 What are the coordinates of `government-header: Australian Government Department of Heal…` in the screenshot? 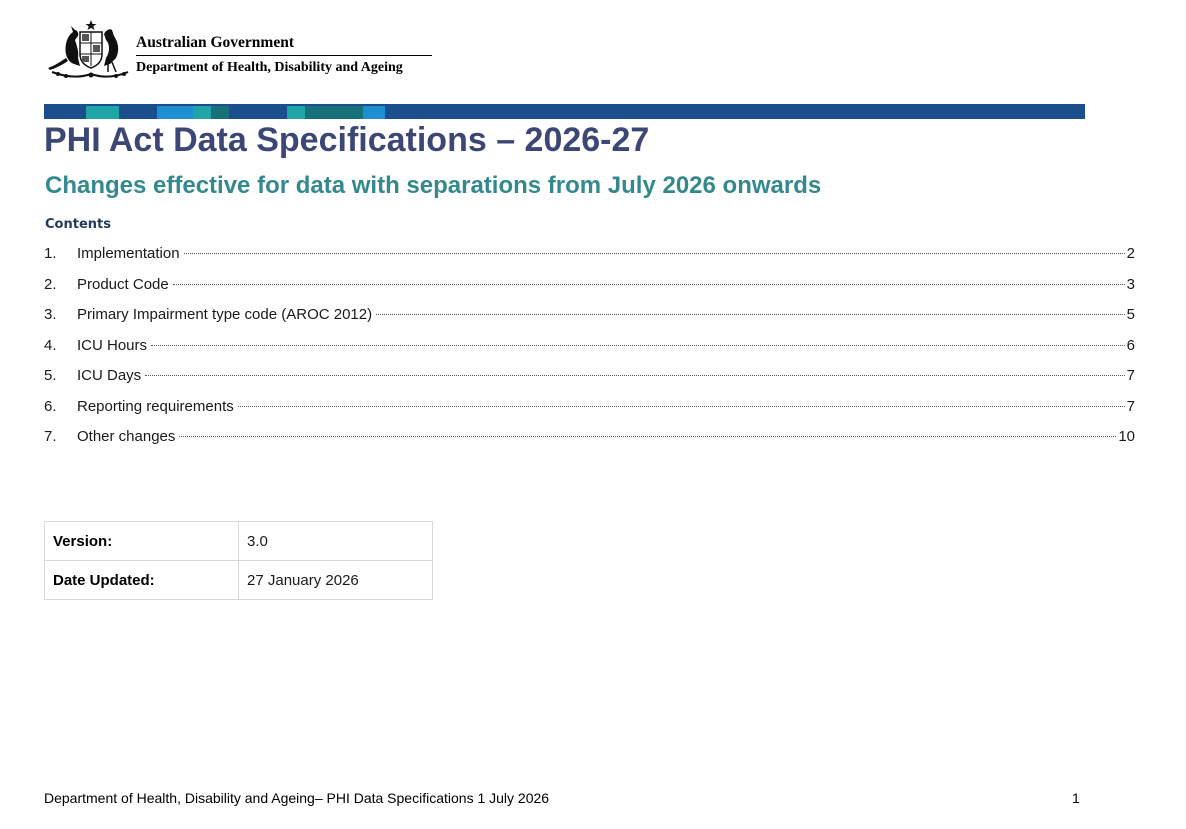 It's located at (284, 55).